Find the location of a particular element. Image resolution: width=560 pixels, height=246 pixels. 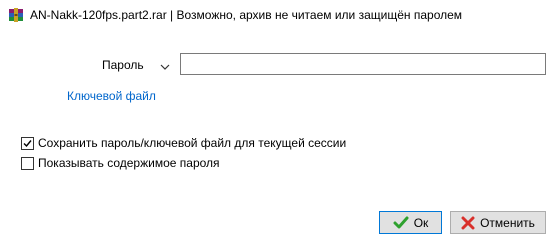

chevron-down-icon is located at coordinates (165, 65).